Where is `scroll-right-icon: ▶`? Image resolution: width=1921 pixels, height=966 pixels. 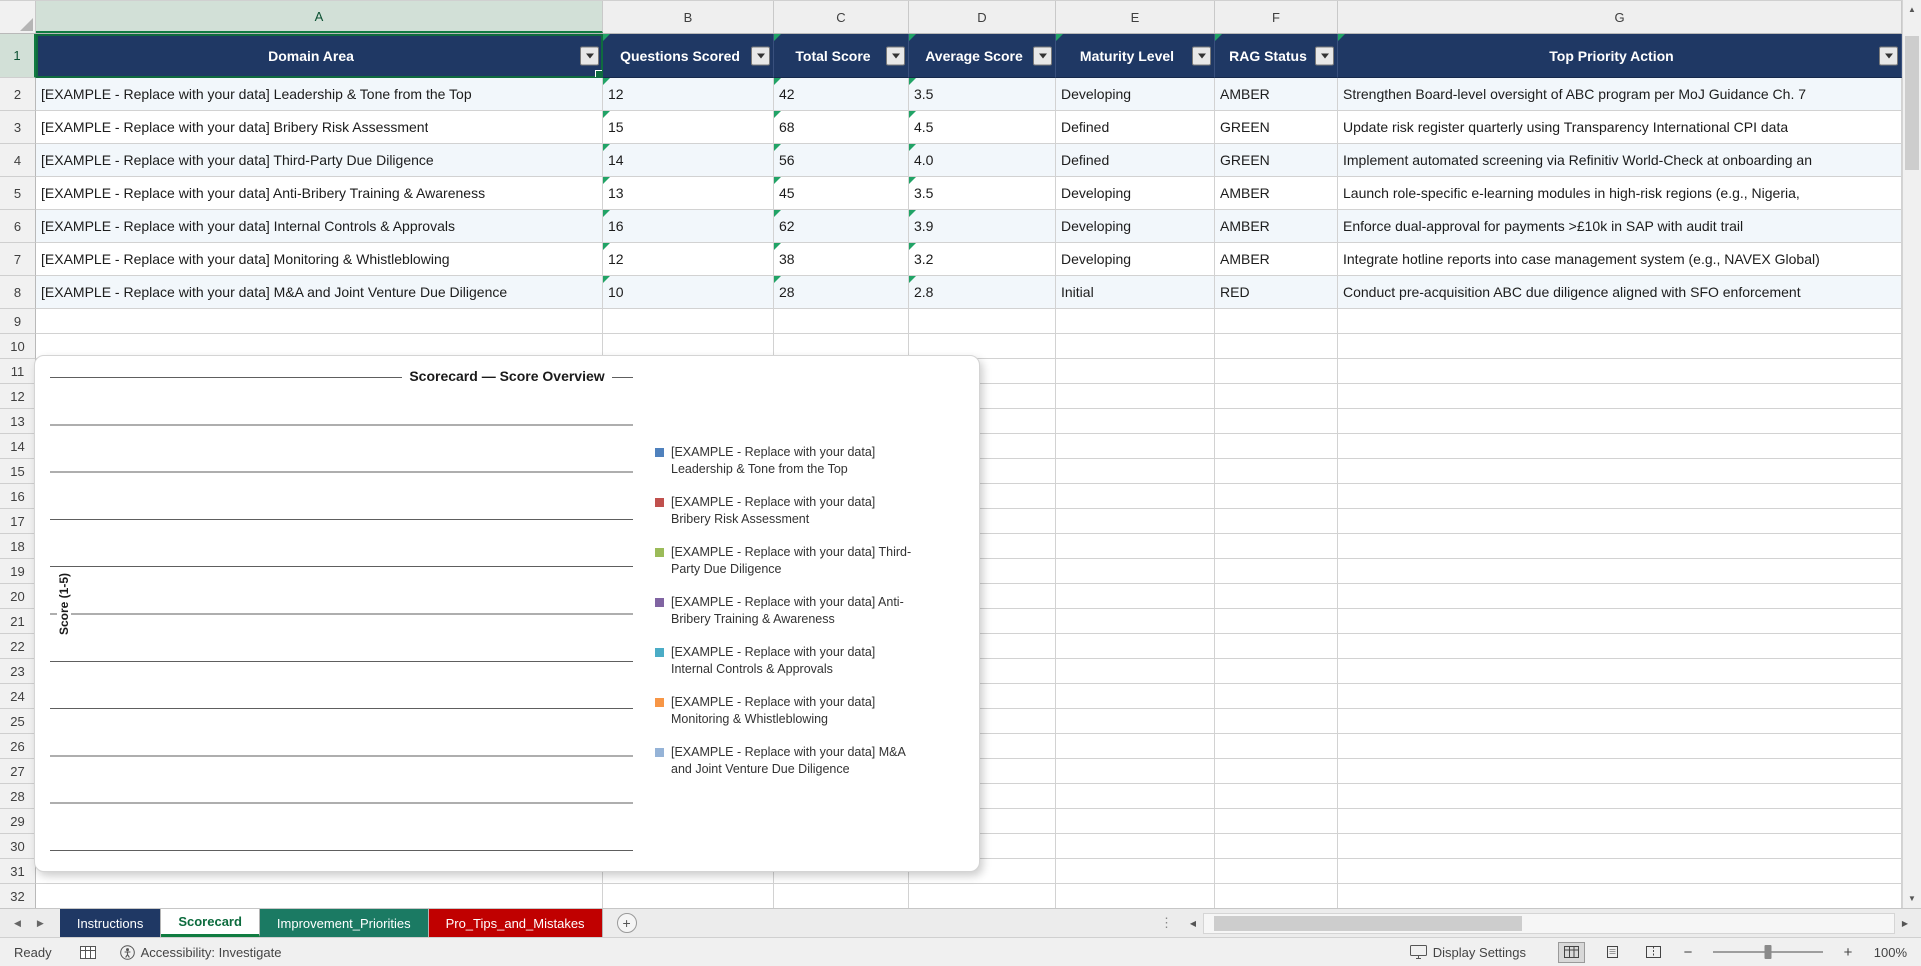 scroll-right-icon: ▶ is located at coordinates (1905, 923).